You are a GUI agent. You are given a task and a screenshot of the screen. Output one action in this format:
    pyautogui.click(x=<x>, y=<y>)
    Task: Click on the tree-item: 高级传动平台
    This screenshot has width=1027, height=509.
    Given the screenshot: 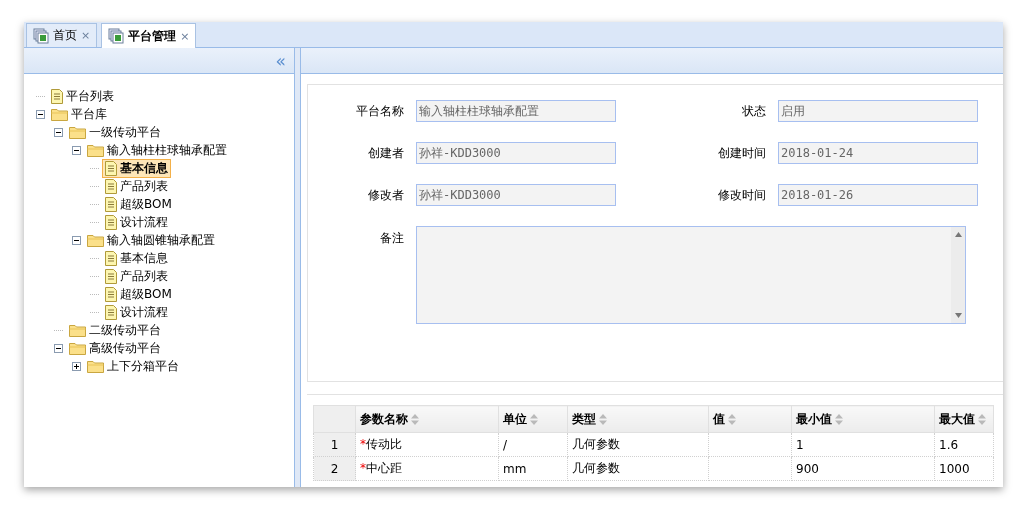 What is the action you would take?
    pyautogui.click(x=115, y=348)
    